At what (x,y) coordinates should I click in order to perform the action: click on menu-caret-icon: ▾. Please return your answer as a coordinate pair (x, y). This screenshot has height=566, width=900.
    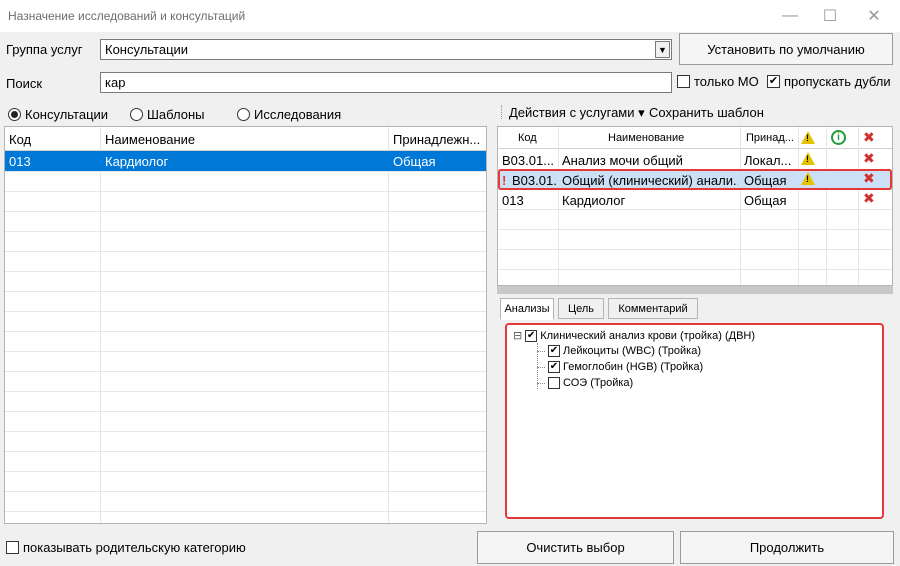
    Looking at the image, I should click on (641, 112).